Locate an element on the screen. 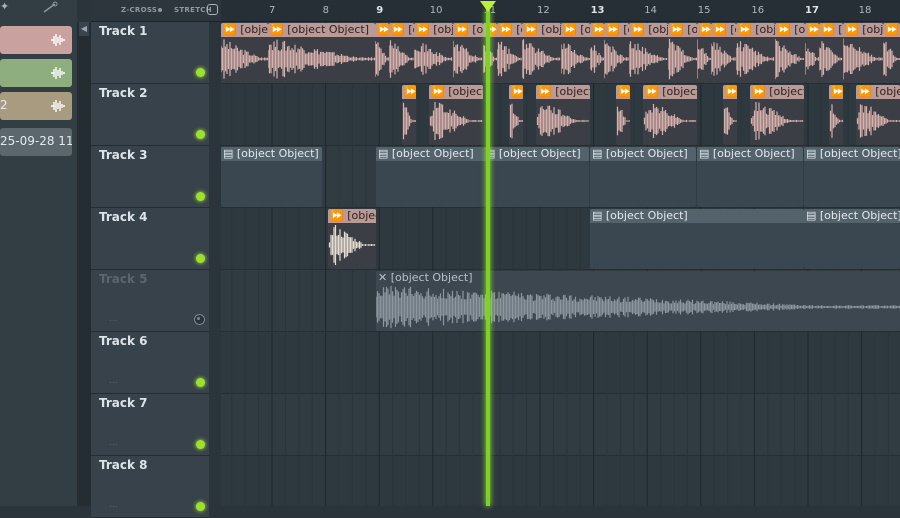  stretch-toggle is located at coordinates (212, 9).